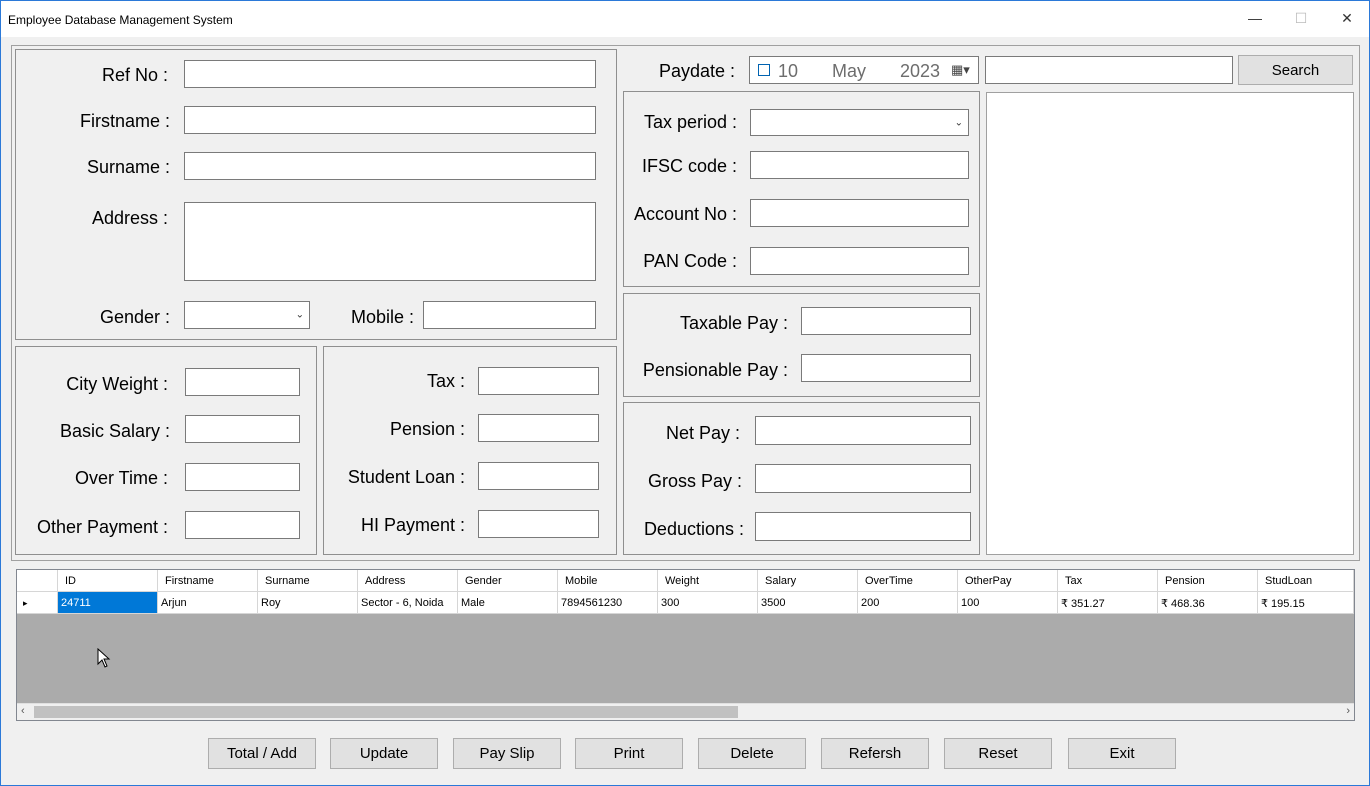 The image size is (1370, 786). I want to click on taxable-pay-input, so click(886, 321).